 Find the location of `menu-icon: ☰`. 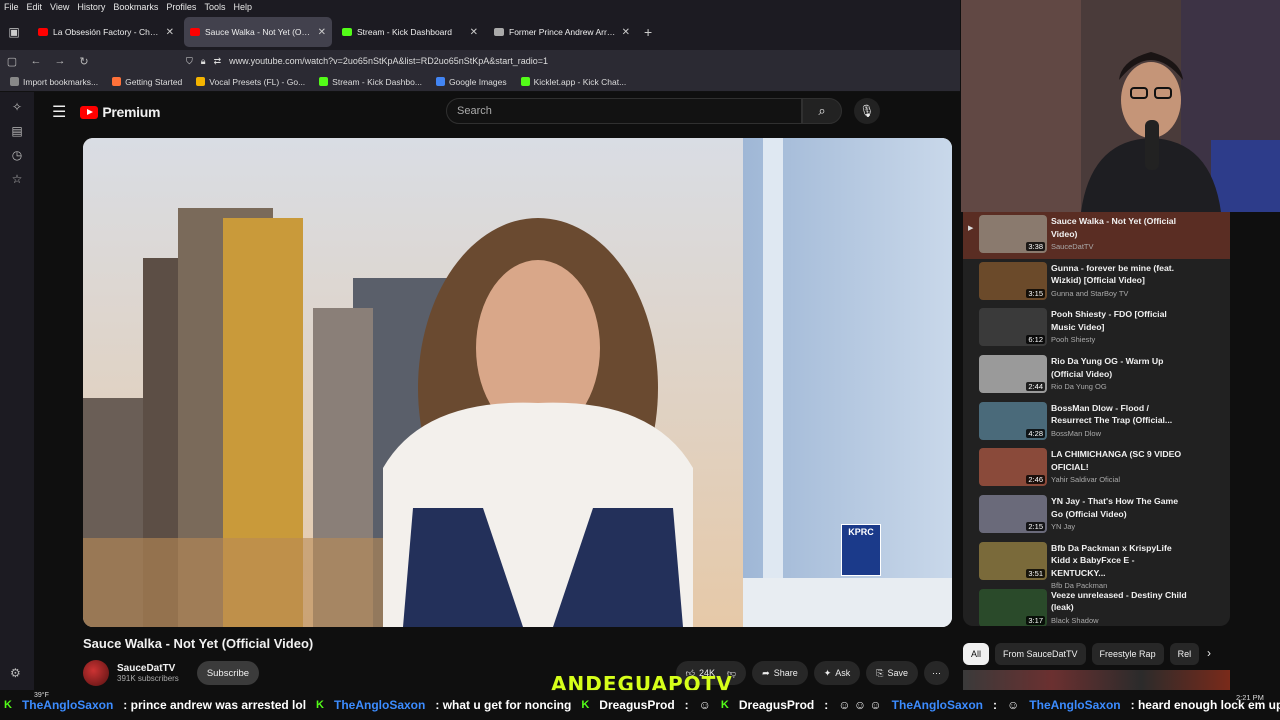

menu-icon: ☰ is located at coordinates (59, 112).